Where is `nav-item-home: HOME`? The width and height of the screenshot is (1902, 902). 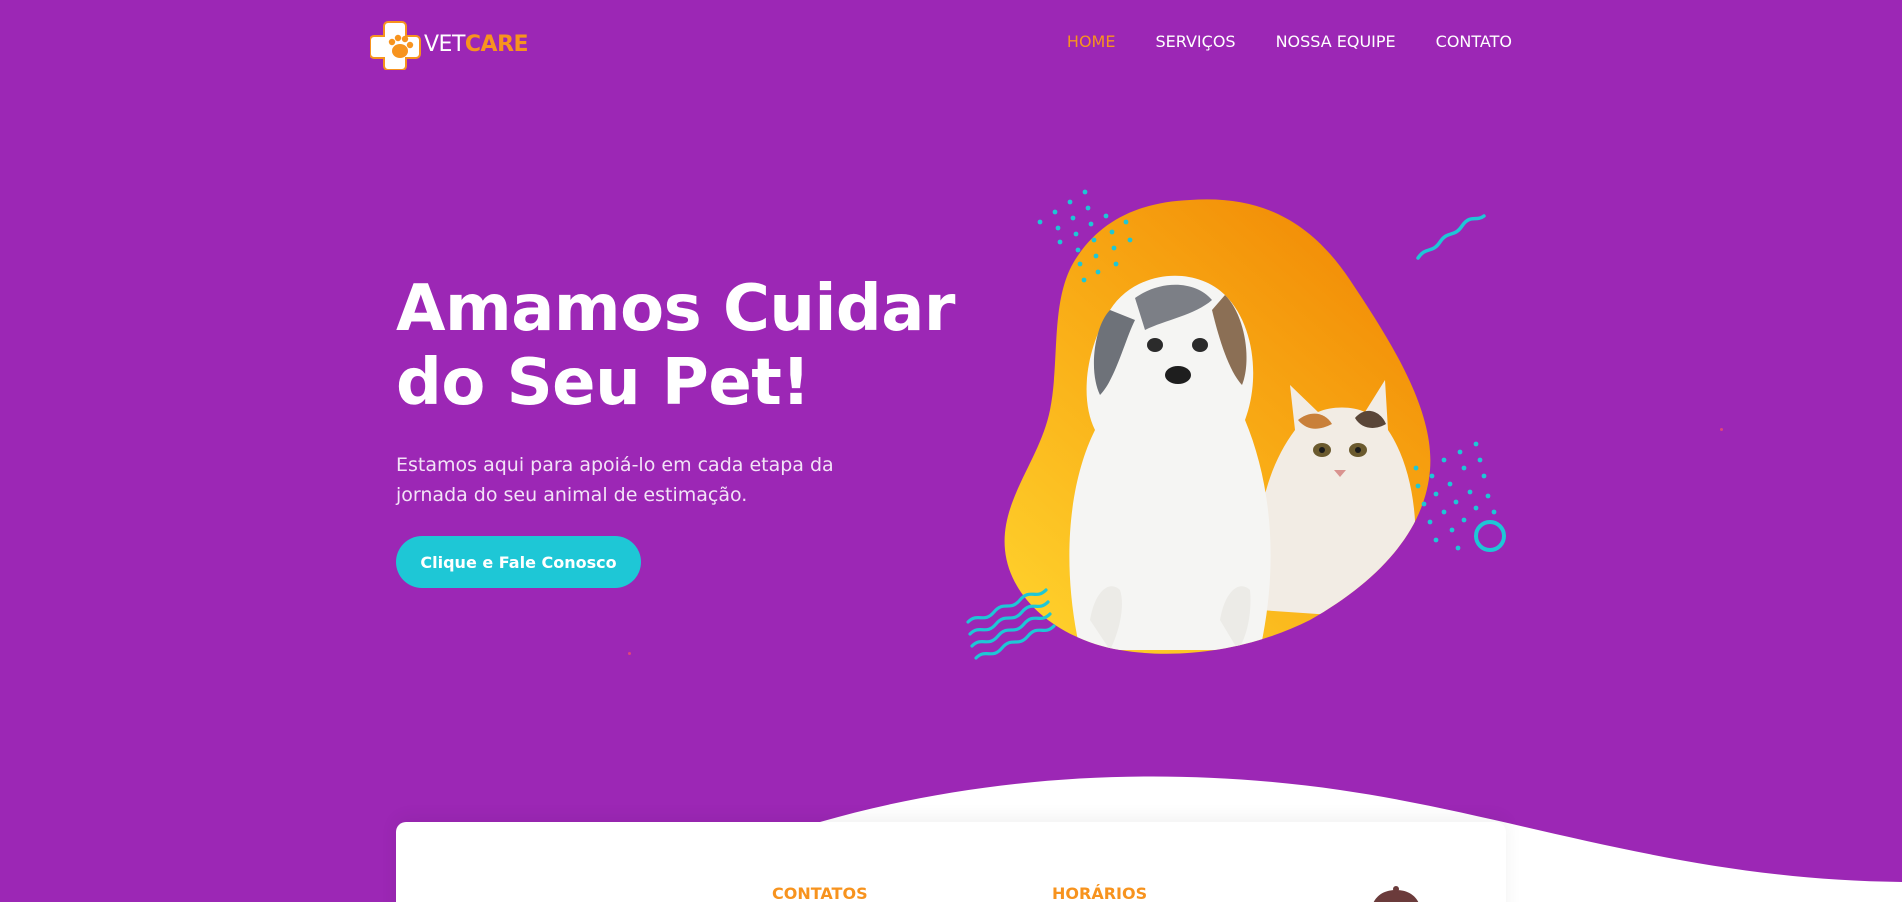
nav-item-home: HOME is located at coordinates (1091, 41).